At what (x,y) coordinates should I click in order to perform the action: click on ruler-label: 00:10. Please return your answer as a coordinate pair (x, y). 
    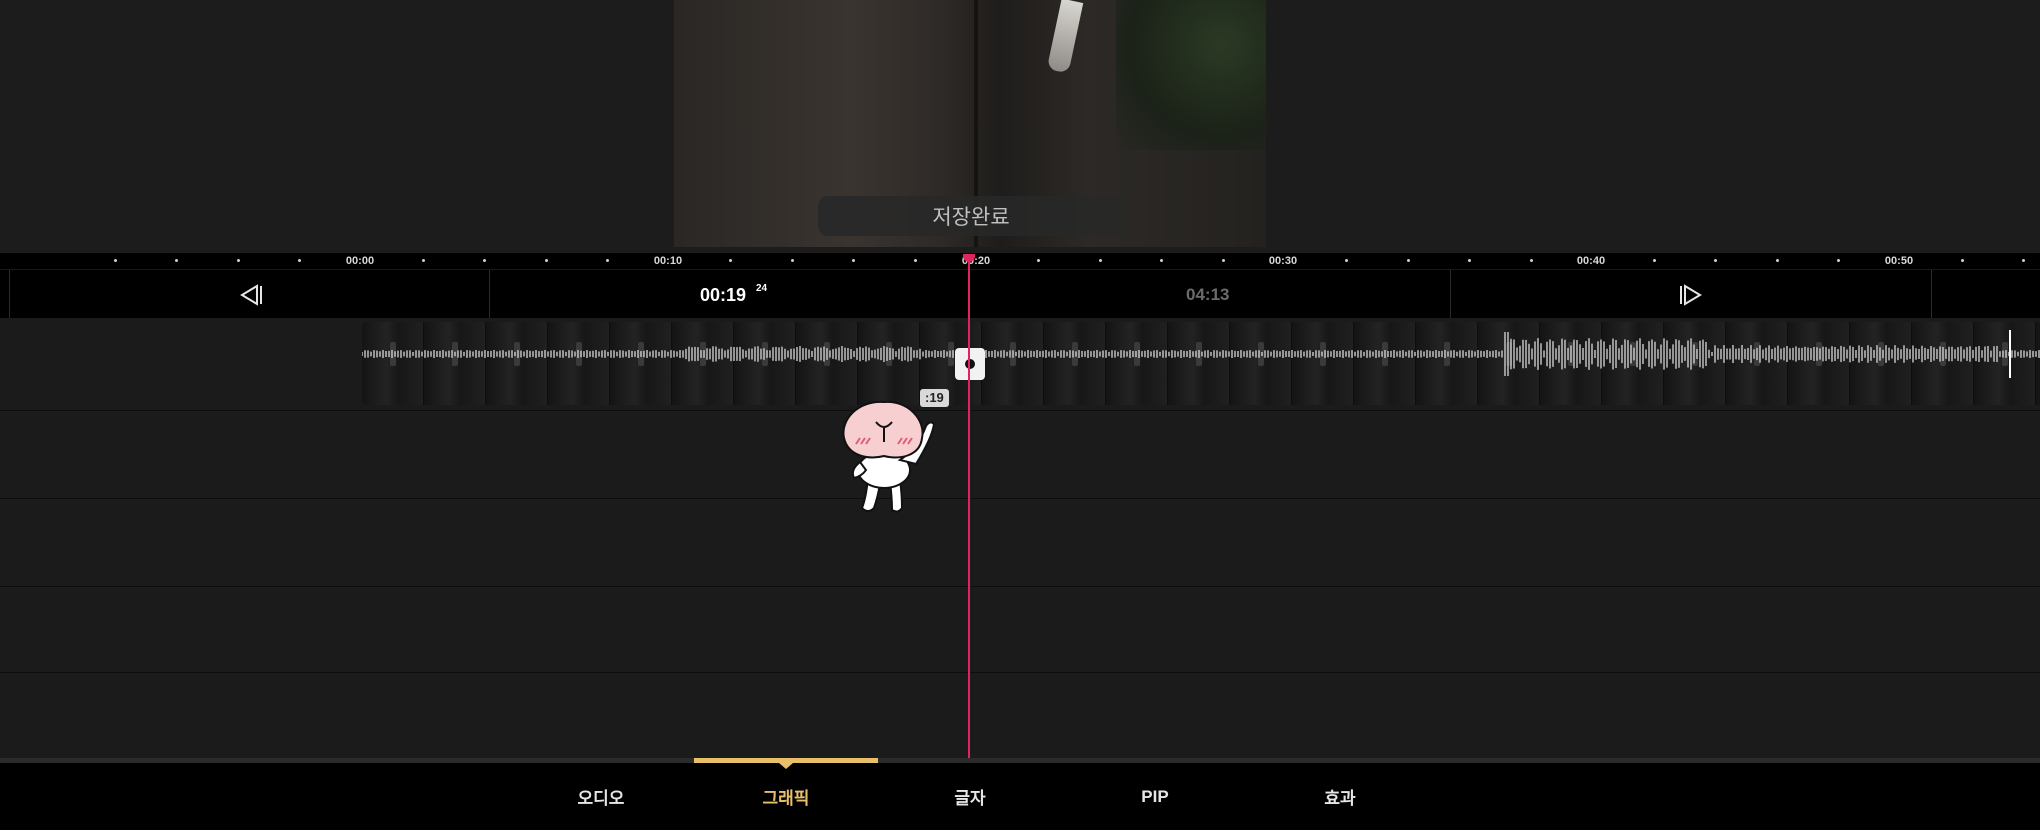
    Looking at the image, I should click on (668, 261).